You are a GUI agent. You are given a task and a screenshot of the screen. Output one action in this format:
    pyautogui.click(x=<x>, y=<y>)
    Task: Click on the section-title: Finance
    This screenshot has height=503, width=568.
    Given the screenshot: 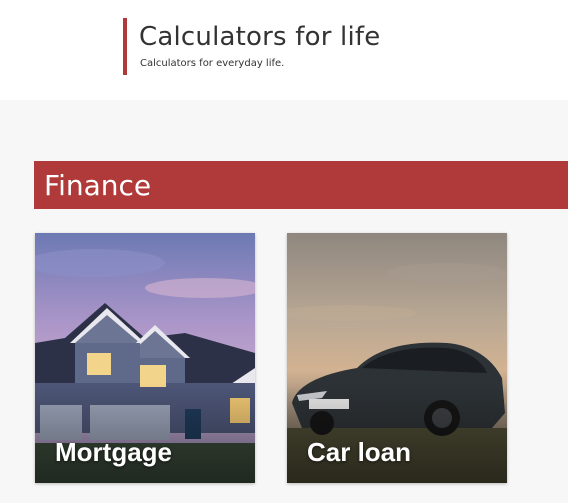 What is the action you would take?
    pyautogui.click(x=98, y=185)
    